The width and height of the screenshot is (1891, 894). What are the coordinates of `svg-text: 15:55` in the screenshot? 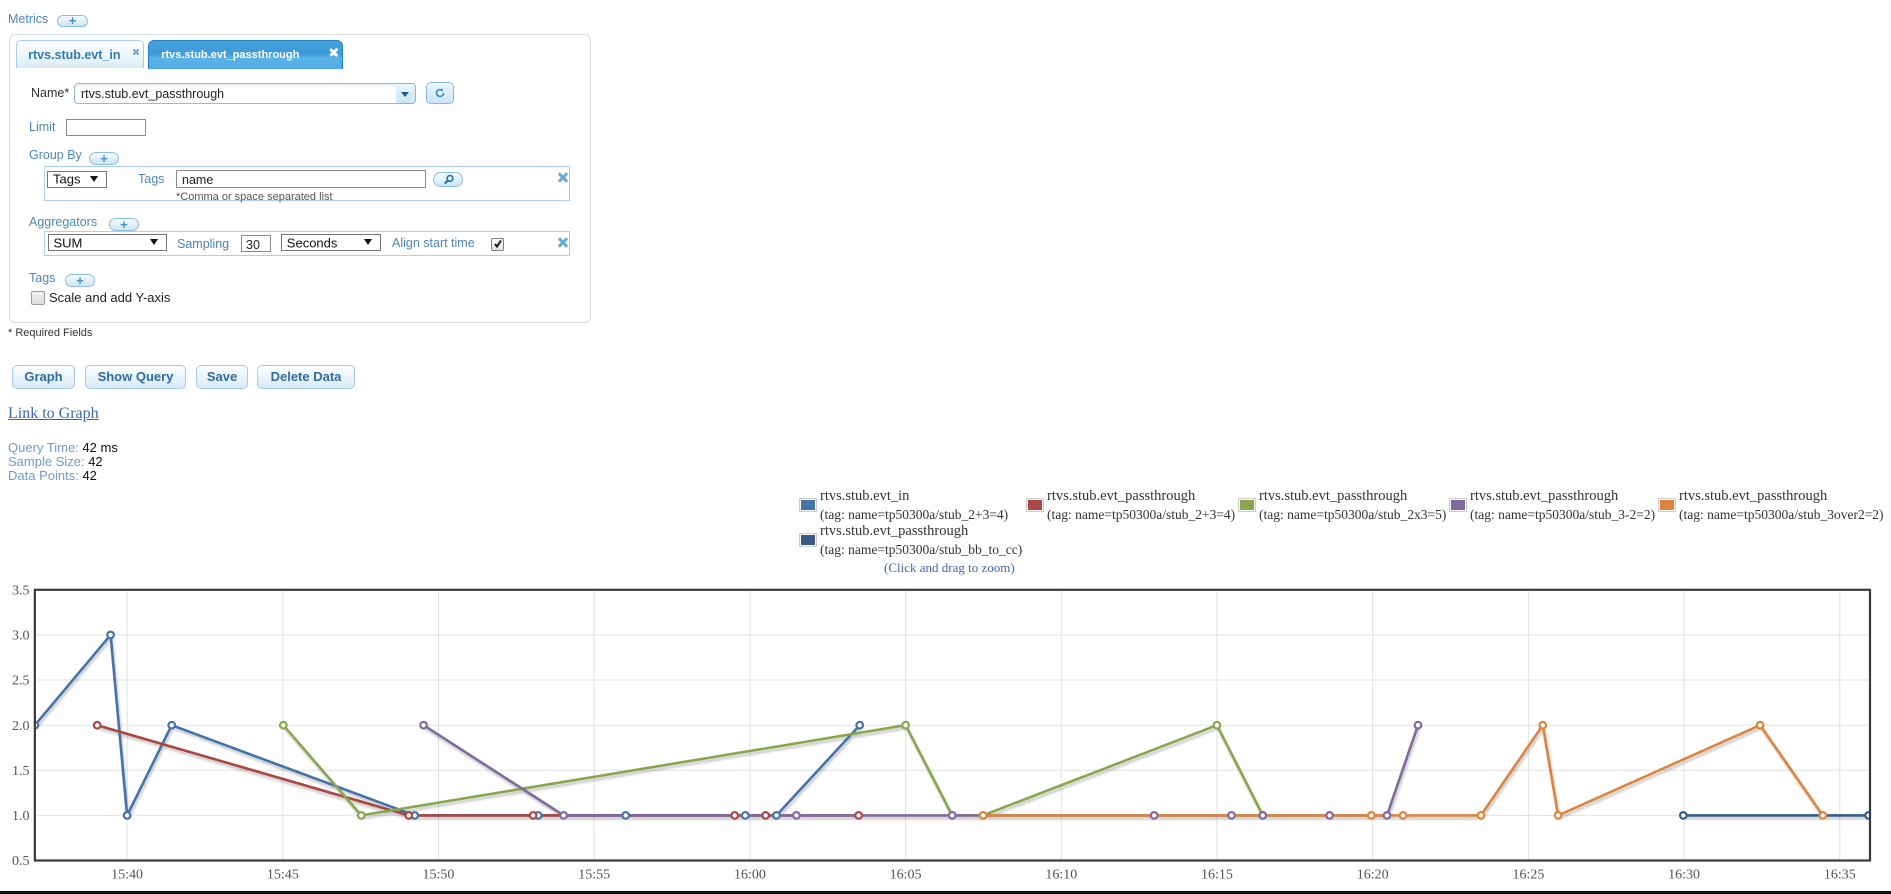 It's located at (594, 874).